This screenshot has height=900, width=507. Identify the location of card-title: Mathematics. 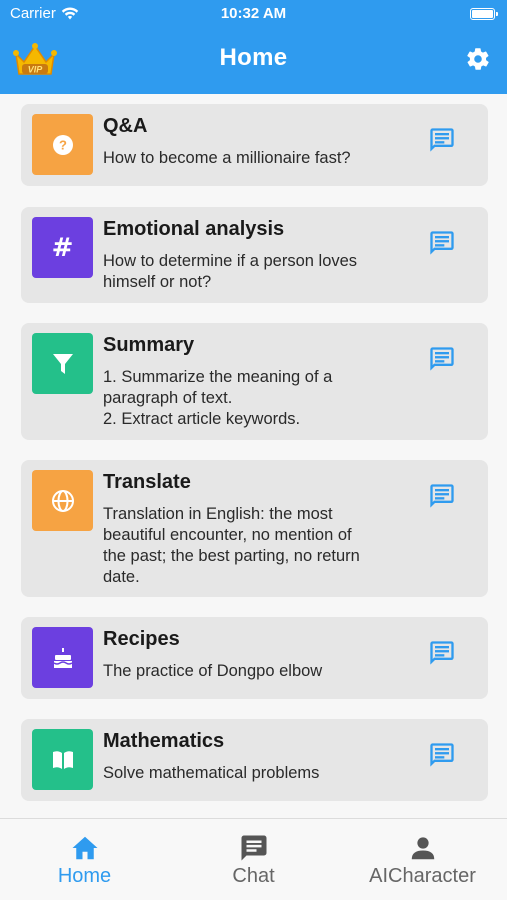
(164, 741).